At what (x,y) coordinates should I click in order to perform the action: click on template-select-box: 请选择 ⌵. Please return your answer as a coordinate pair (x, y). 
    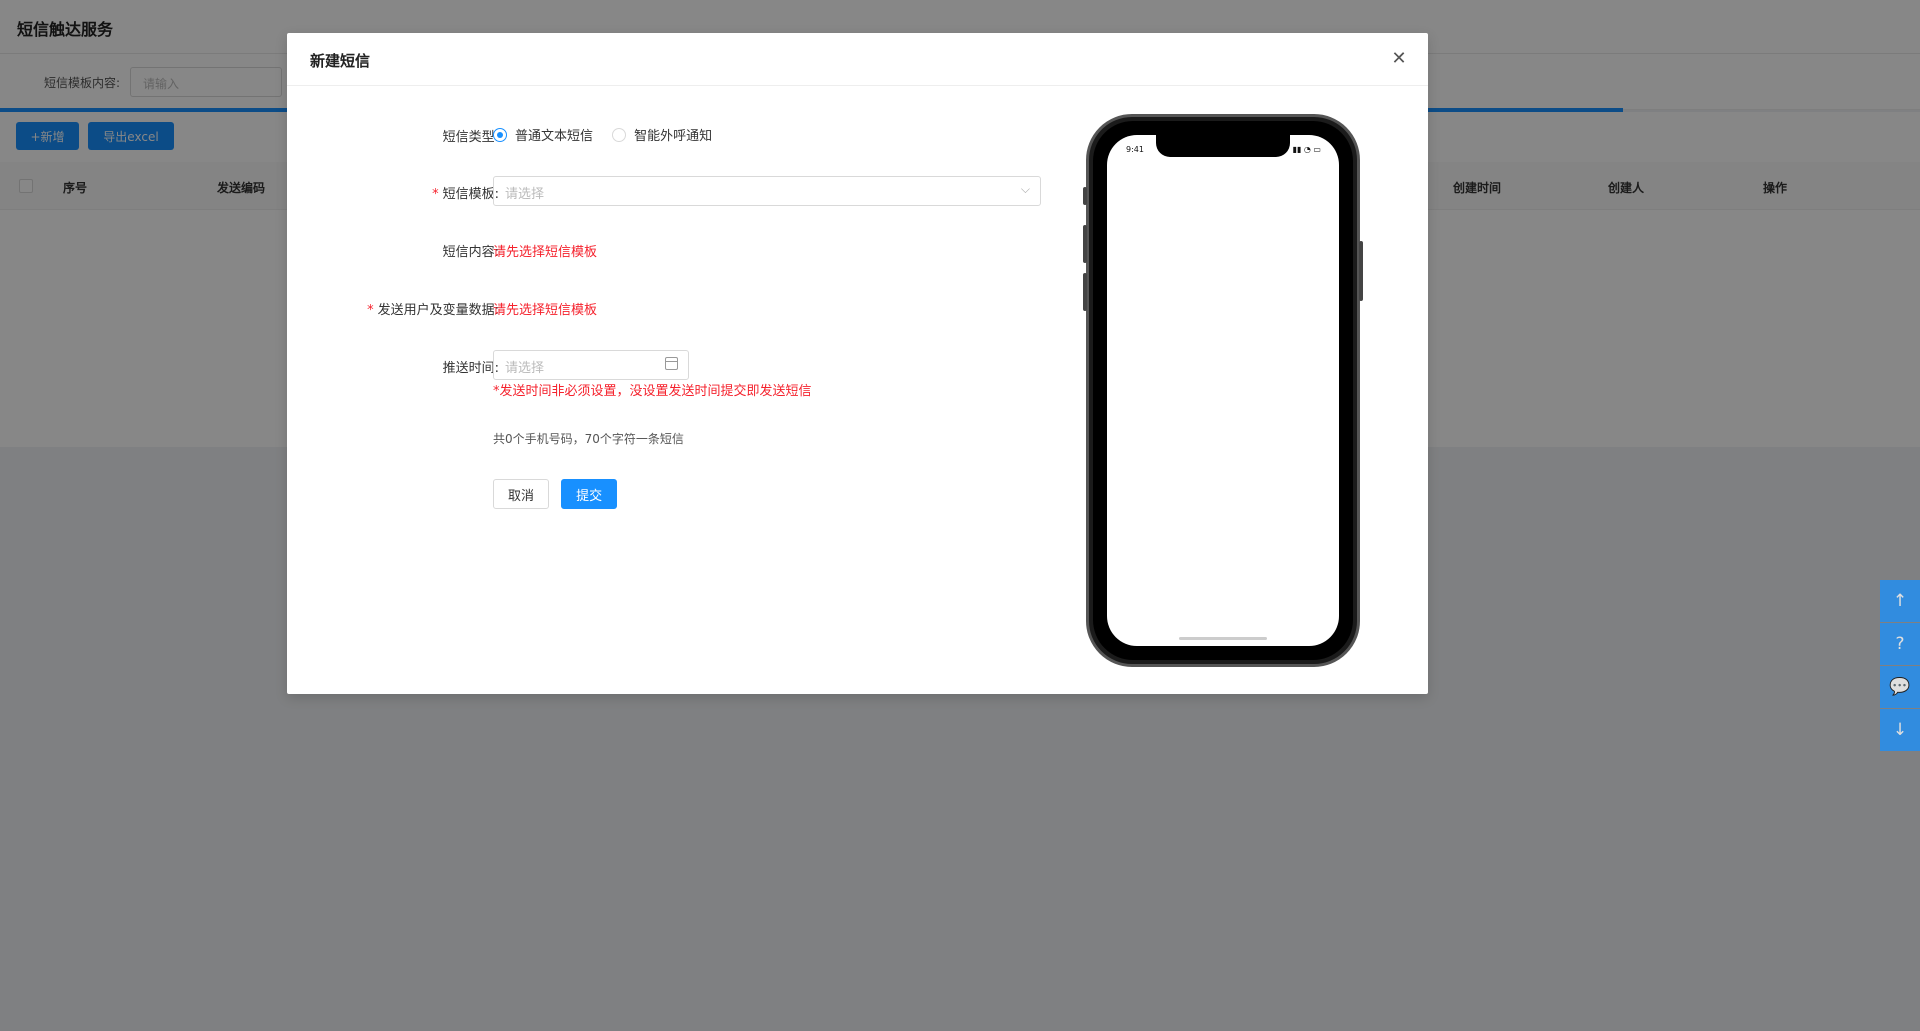
    Looking at the image, I should click on (767, 191).